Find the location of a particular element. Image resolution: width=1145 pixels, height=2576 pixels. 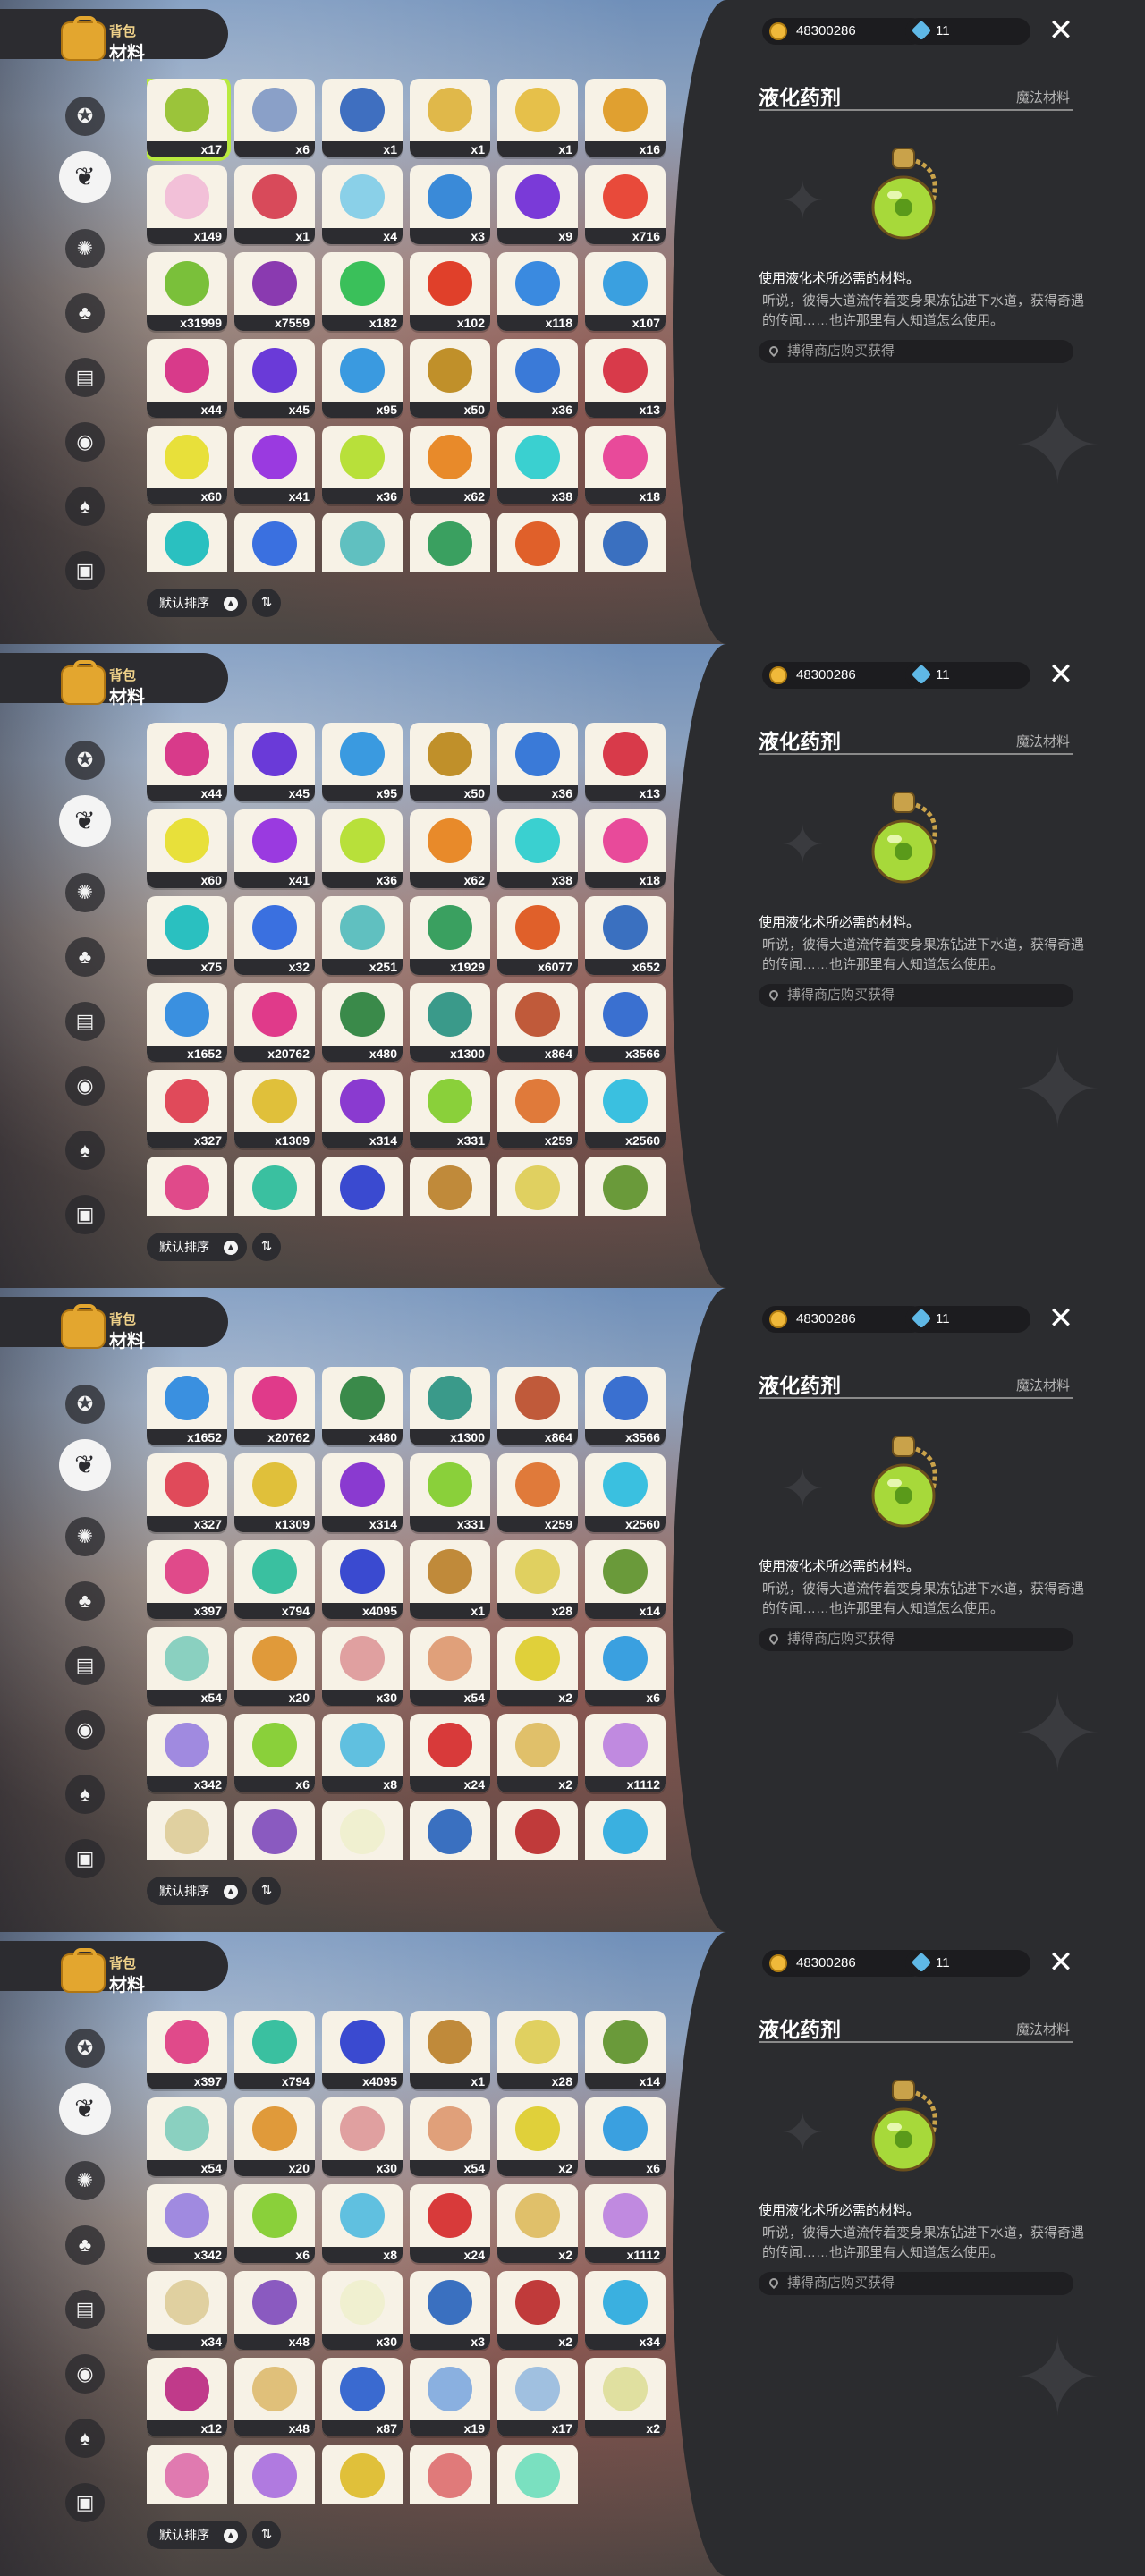

sort-order-button: ⇅ is located at coordinates (266, 1891).